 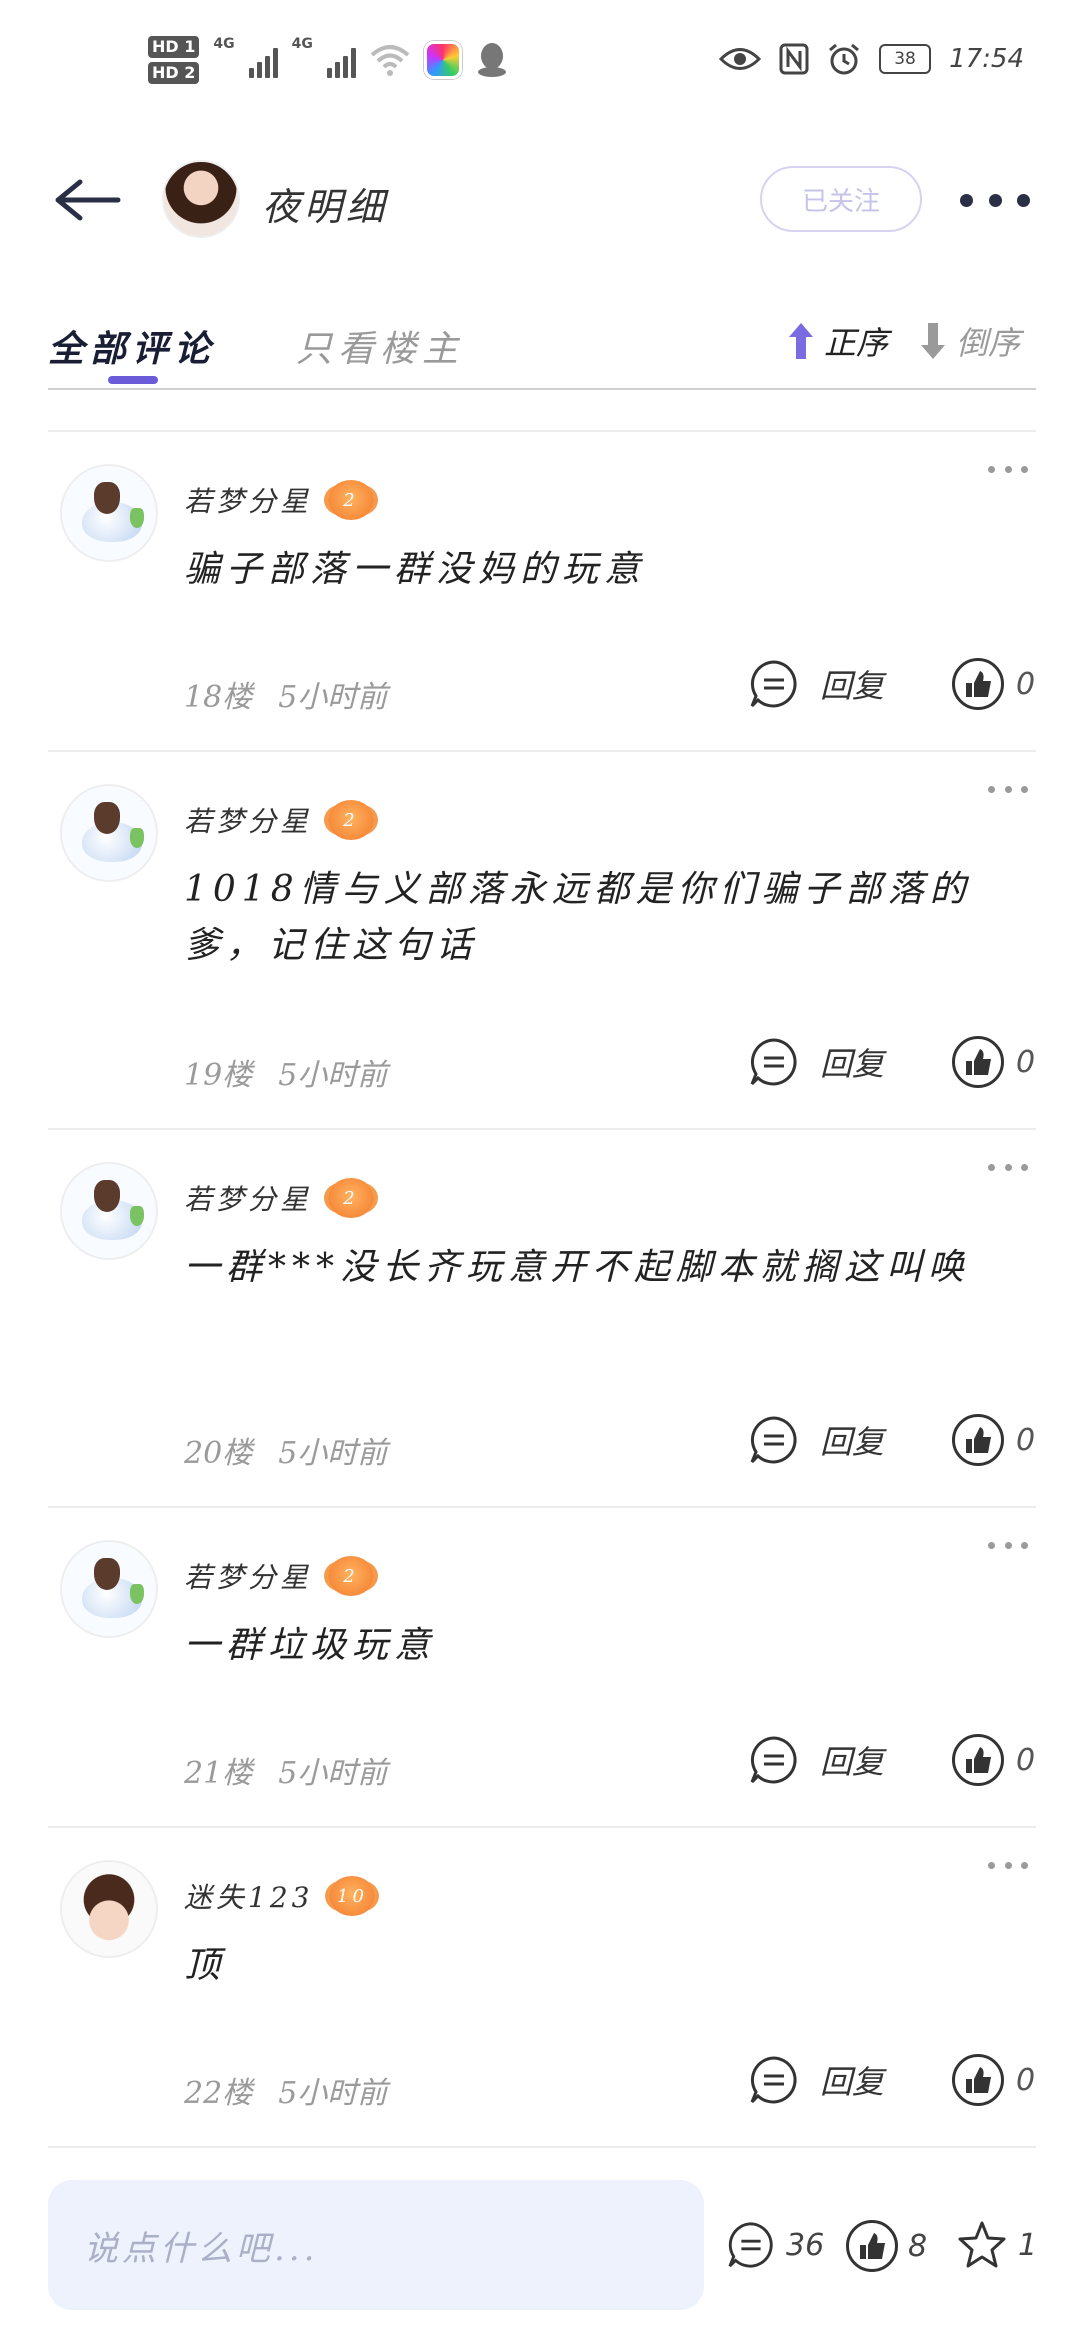 What do you see at coordinates (224, 44) in the screenshot?
I see `network-type-1: 4G` at bounding box center [224, 44].